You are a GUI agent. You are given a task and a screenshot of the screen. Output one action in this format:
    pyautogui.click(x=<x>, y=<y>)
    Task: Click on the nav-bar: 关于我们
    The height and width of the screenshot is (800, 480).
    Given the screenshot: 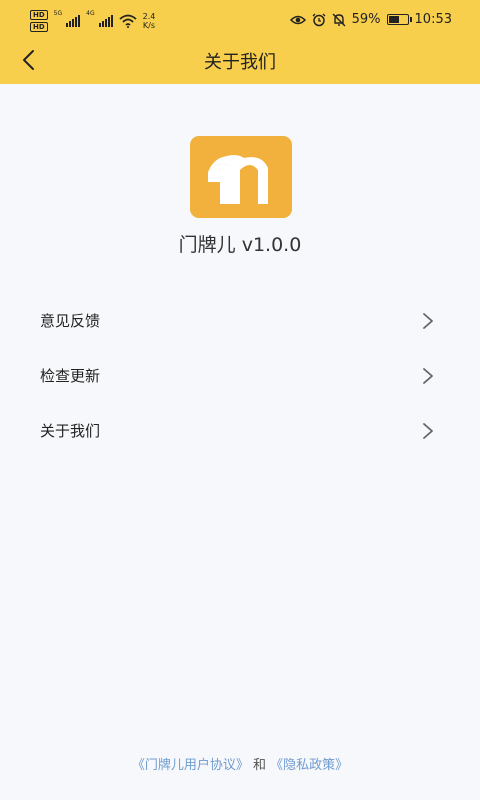 What is the action you would take?
    pyautogui.click(x=240, y=61)
    